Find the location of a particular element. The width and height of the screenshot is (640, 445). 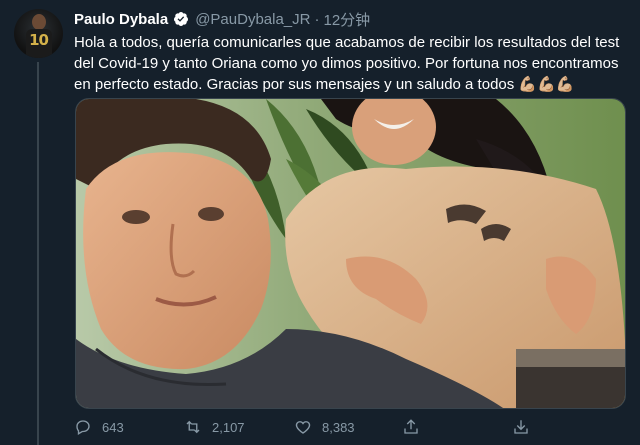

like-button: 8,383 is located at coordinates (324, 427).